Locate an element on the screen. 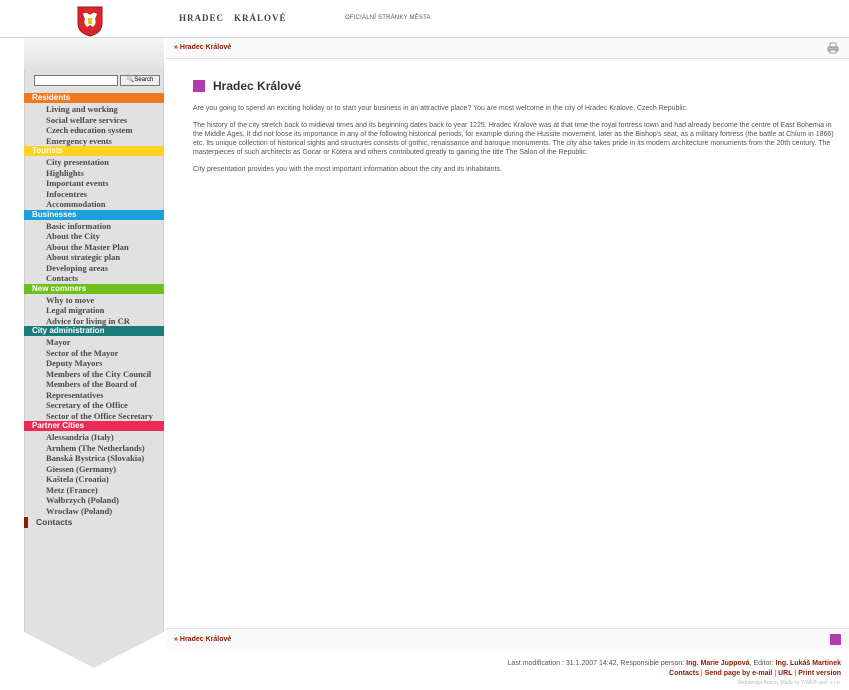  menu-item-accommodation: Accommodation is located at coordinates (94, 204).